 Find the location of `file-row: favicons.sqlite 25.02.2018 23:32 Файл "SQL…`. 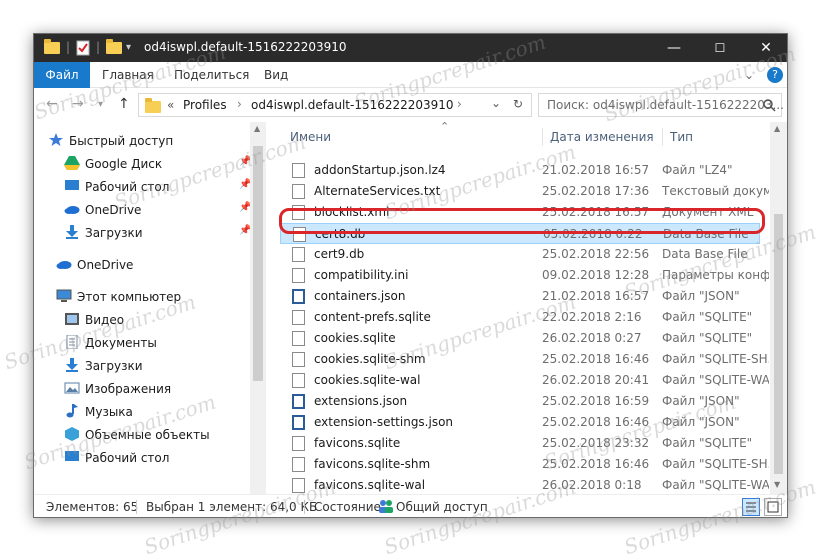

file-row: favicons.sqlite 25.02.2018 23:32 Файл "SQL… is located at coordinates (520, 443).